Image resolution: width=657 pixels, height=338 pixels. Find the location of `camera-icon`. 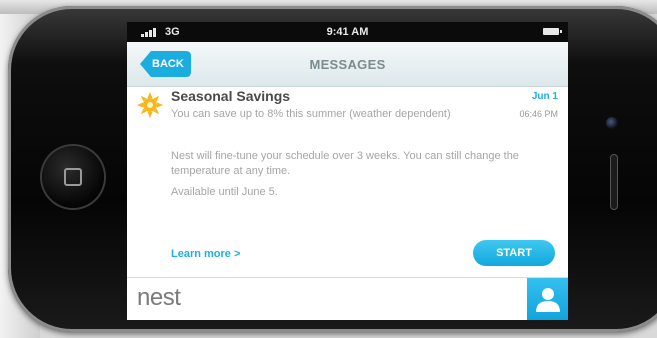

camera-icon is located at coordinates (612, 123).